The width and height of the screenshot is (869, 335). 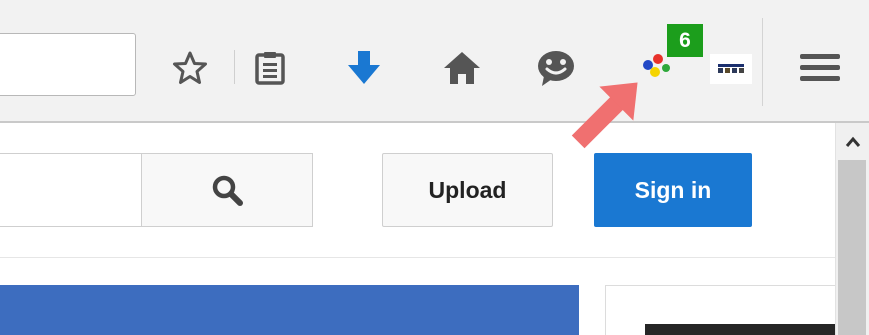 What do you see at coordinates (289, 310) in the screenshot?
I see `content-panel` at bounding box center [289, 310].